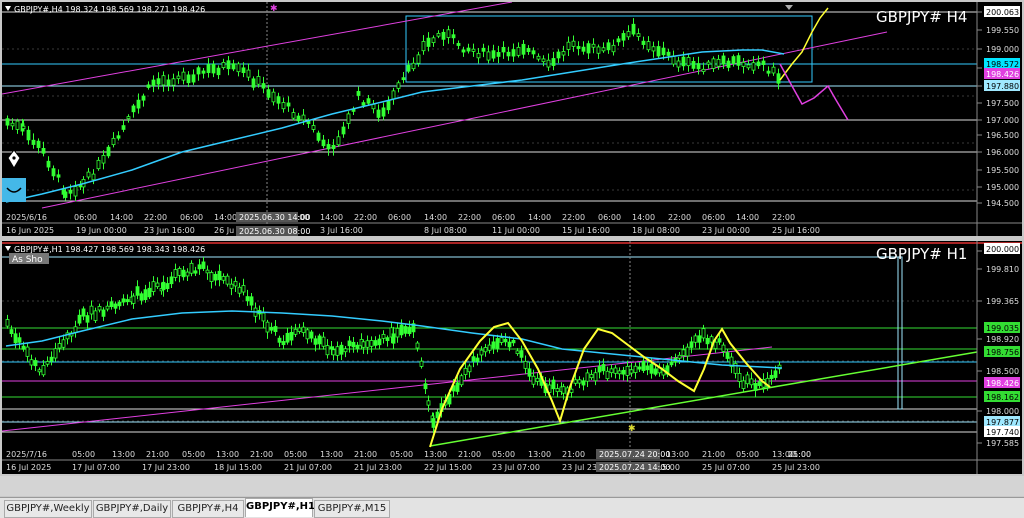 This screenshot has width=1024, height=518. What do you see at coordinates (1002, 187) in the screenshot?
I see `price-tick-label: 195.000` at bounding box center [1002, 187].